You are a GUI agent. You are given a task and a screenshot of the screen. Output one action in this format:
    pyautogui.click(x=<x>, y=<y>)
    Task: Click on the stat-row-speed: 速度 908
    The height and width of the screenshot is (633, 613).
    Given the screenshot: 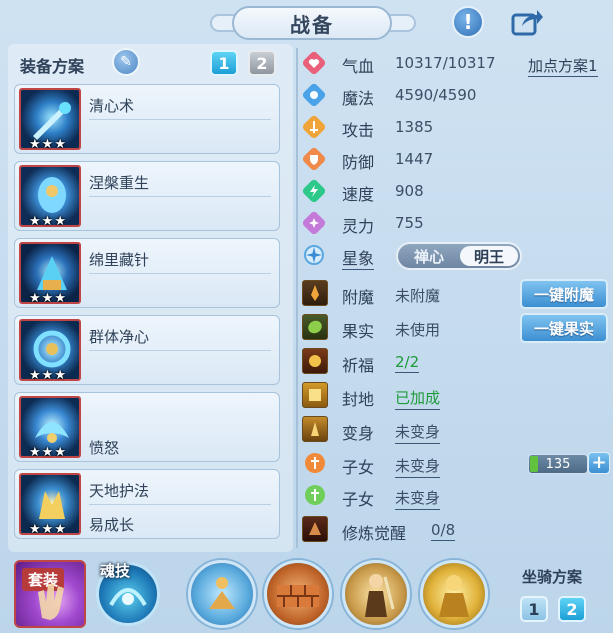 What is the action you would take?
    pyautogui.click(x=453, y=191)
    